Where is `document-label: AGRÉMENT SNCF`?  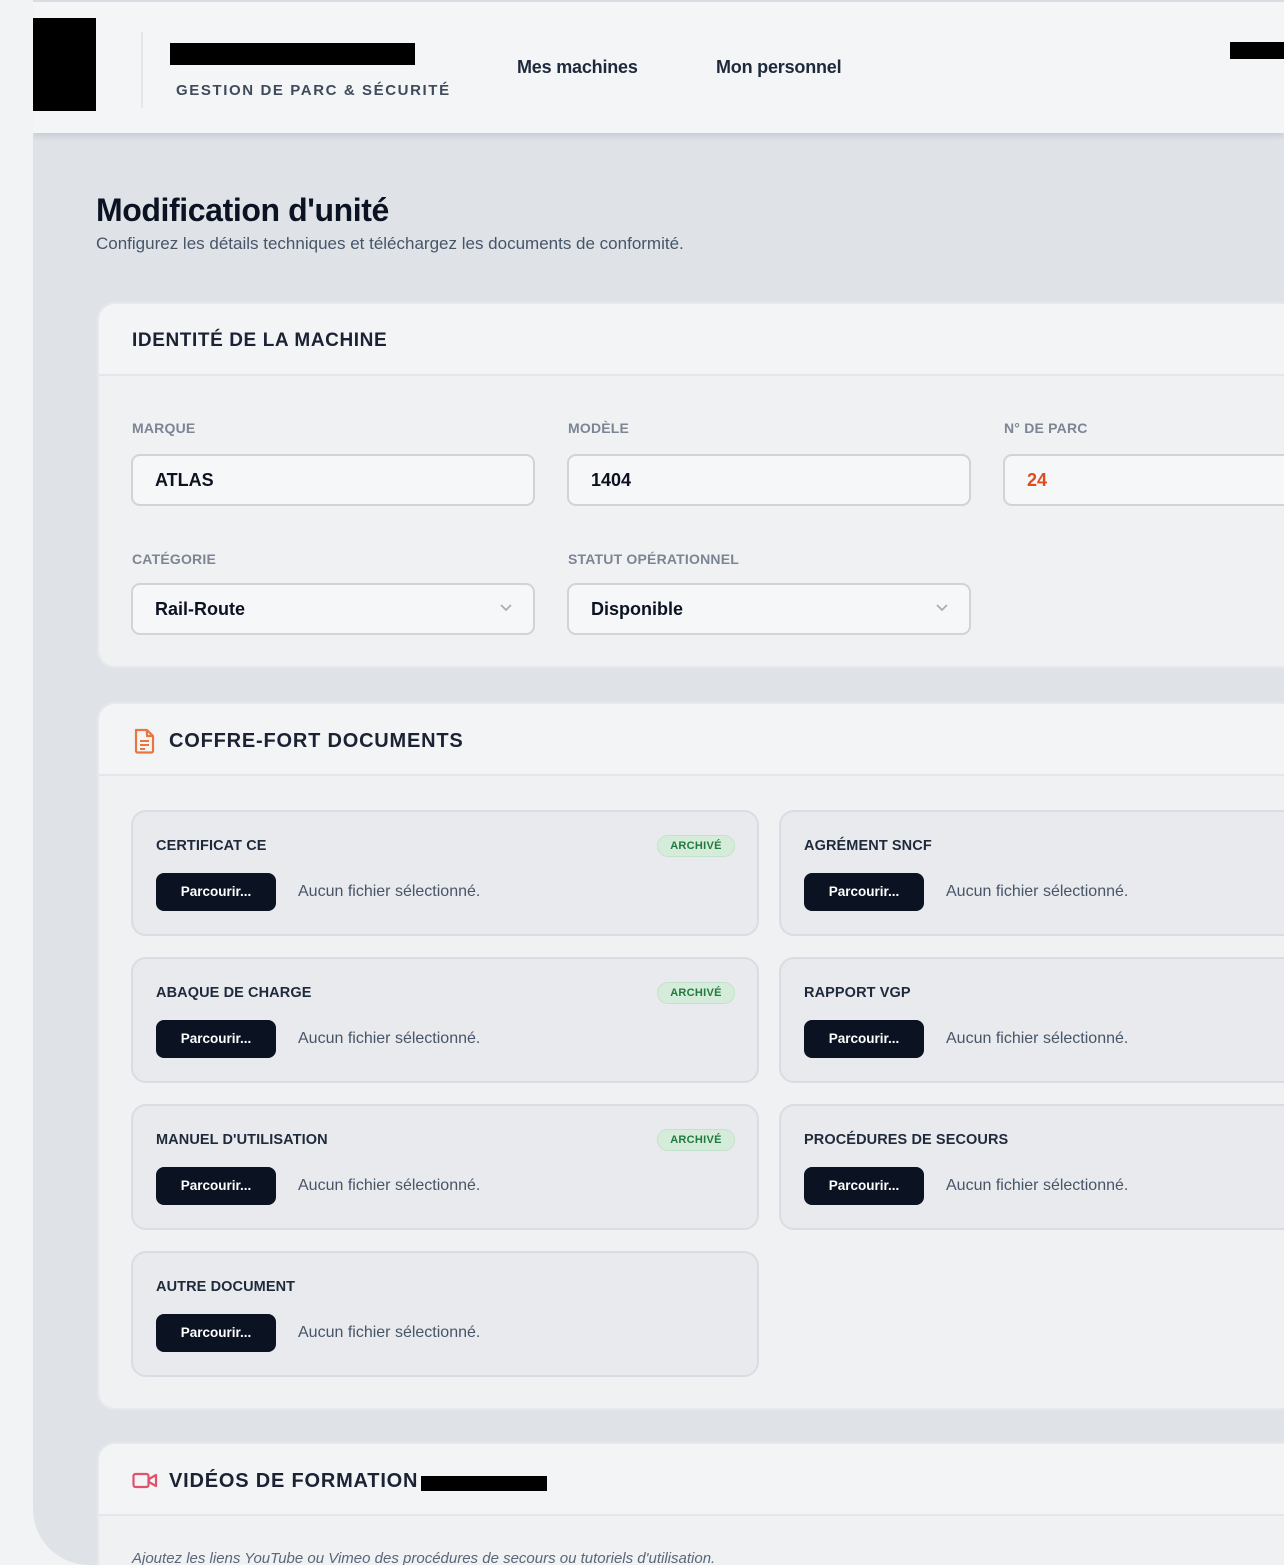 document-label: AGRÉMENT SNCF is located at coordinates (868, 846).